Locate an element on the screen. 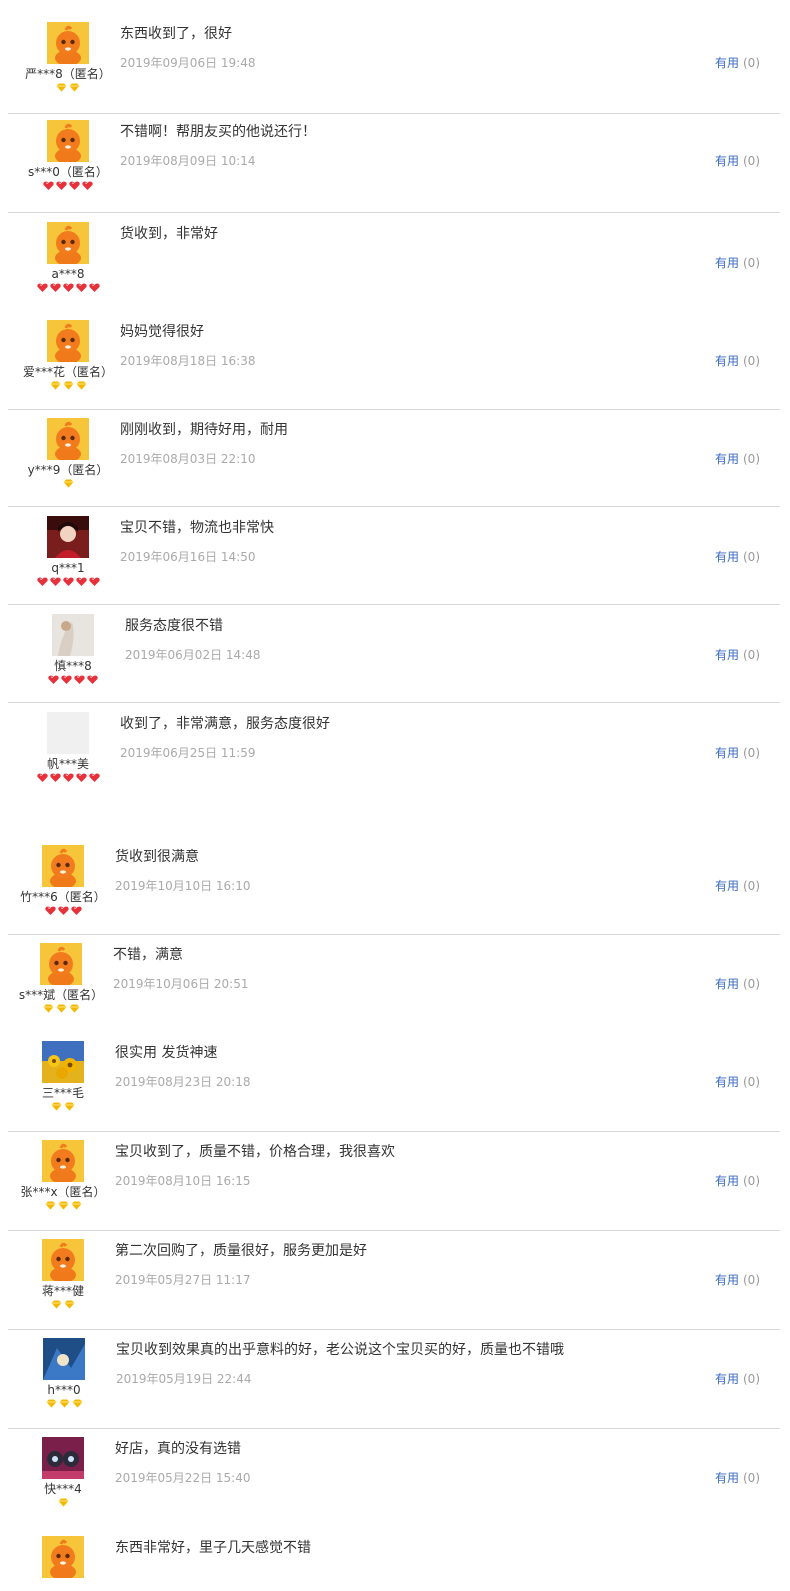 This screenshot has height=1591, width=790. reviewer: 竹***6（匿名） is located at coordinates (63, 880).